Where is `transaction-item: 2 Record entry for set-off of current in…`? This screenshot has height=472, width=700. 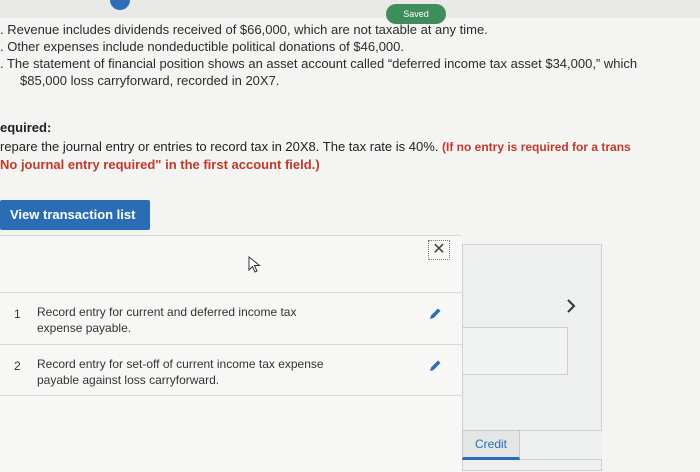 transaction-item: 2 Record entry for set-off of current in… is located at coordinates (231, 370).